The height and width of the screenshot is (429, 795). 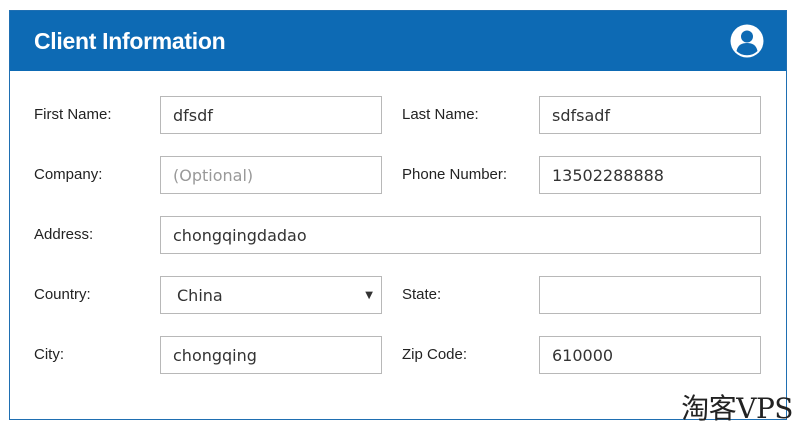 I want to click on state-input, so click(x=650, y=295).